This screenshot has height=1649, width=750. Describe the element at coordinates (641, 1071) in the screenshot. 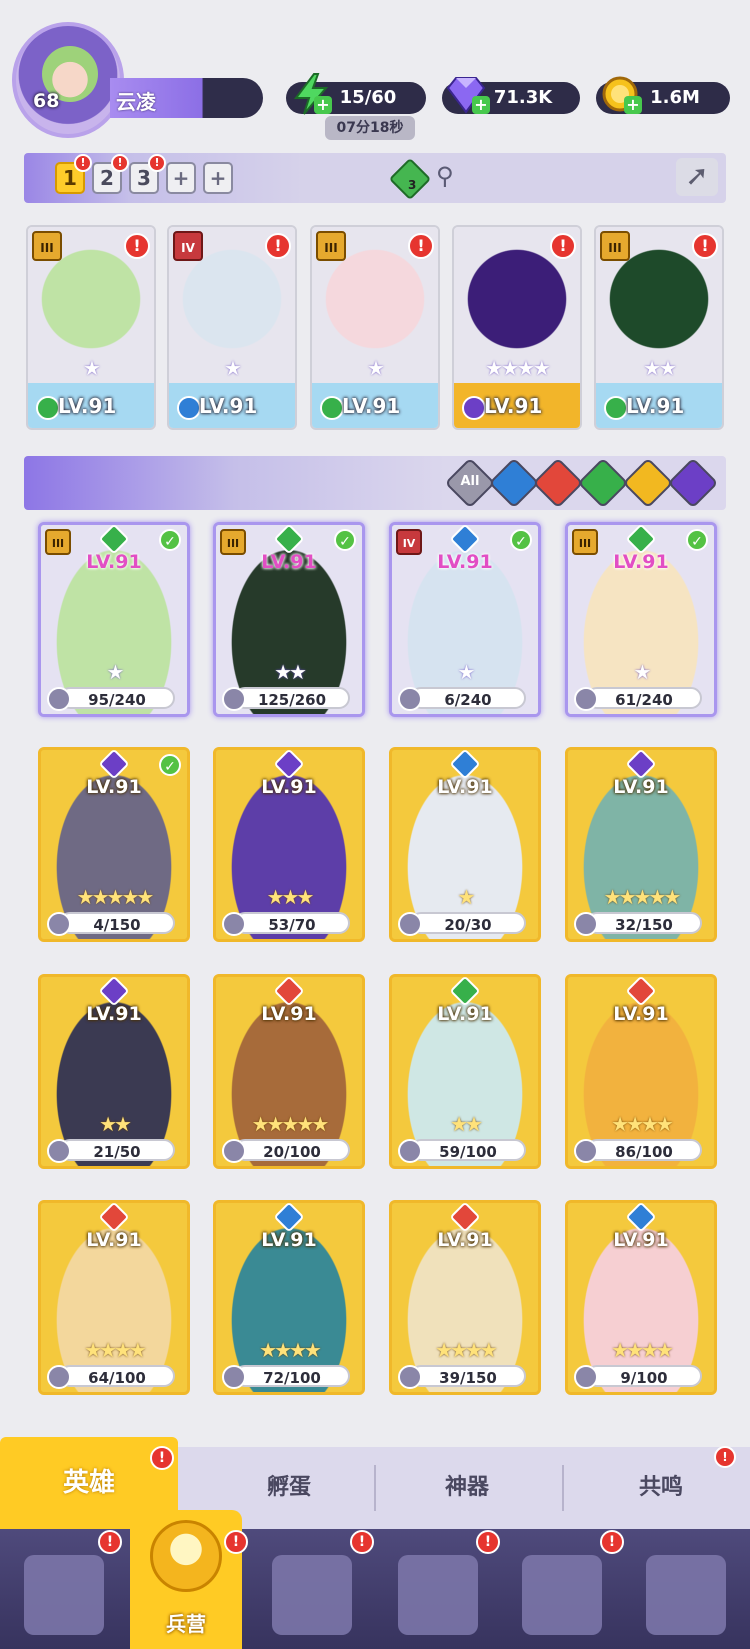

I see `hero-card: LV.91 ★★★★ 86/100` at that location.